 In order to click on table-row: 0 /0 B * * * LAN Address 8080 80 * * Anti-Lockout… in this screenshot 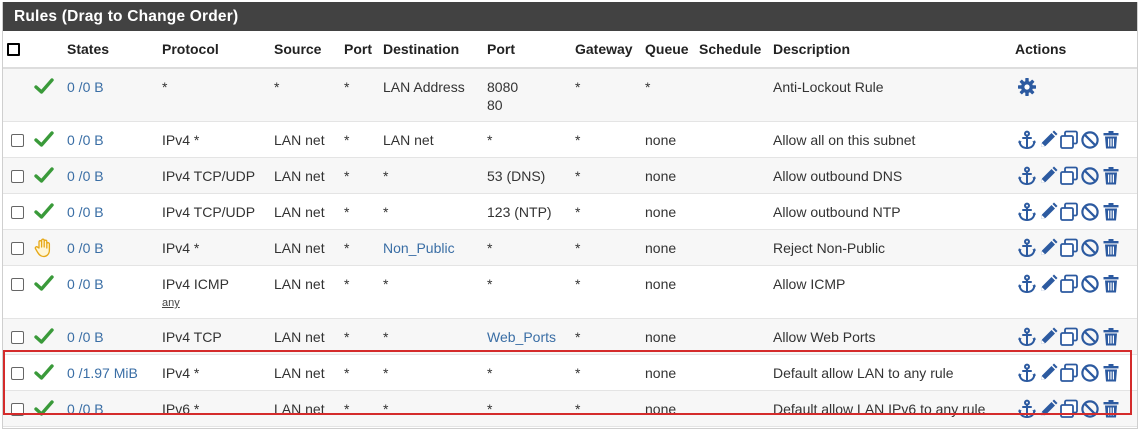, I will do `click(570, 95)`.